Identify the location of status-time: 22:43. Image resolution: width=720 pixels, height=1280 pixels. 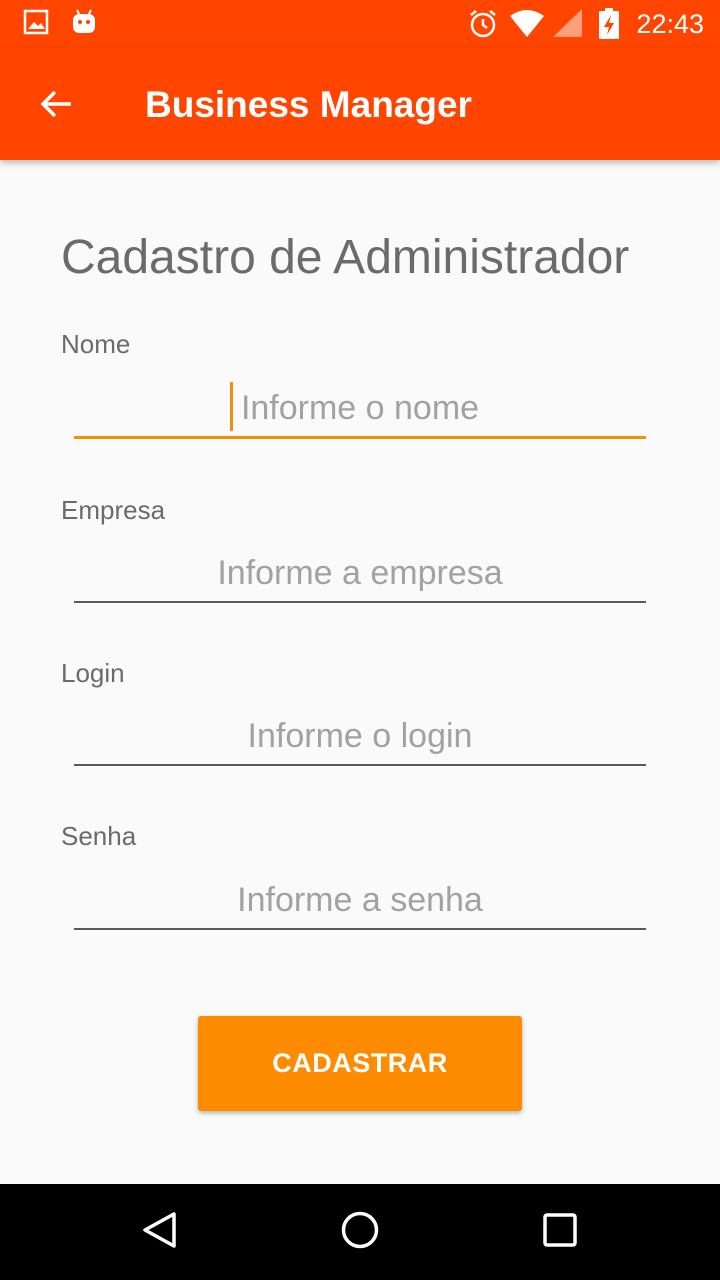
(670, 24).